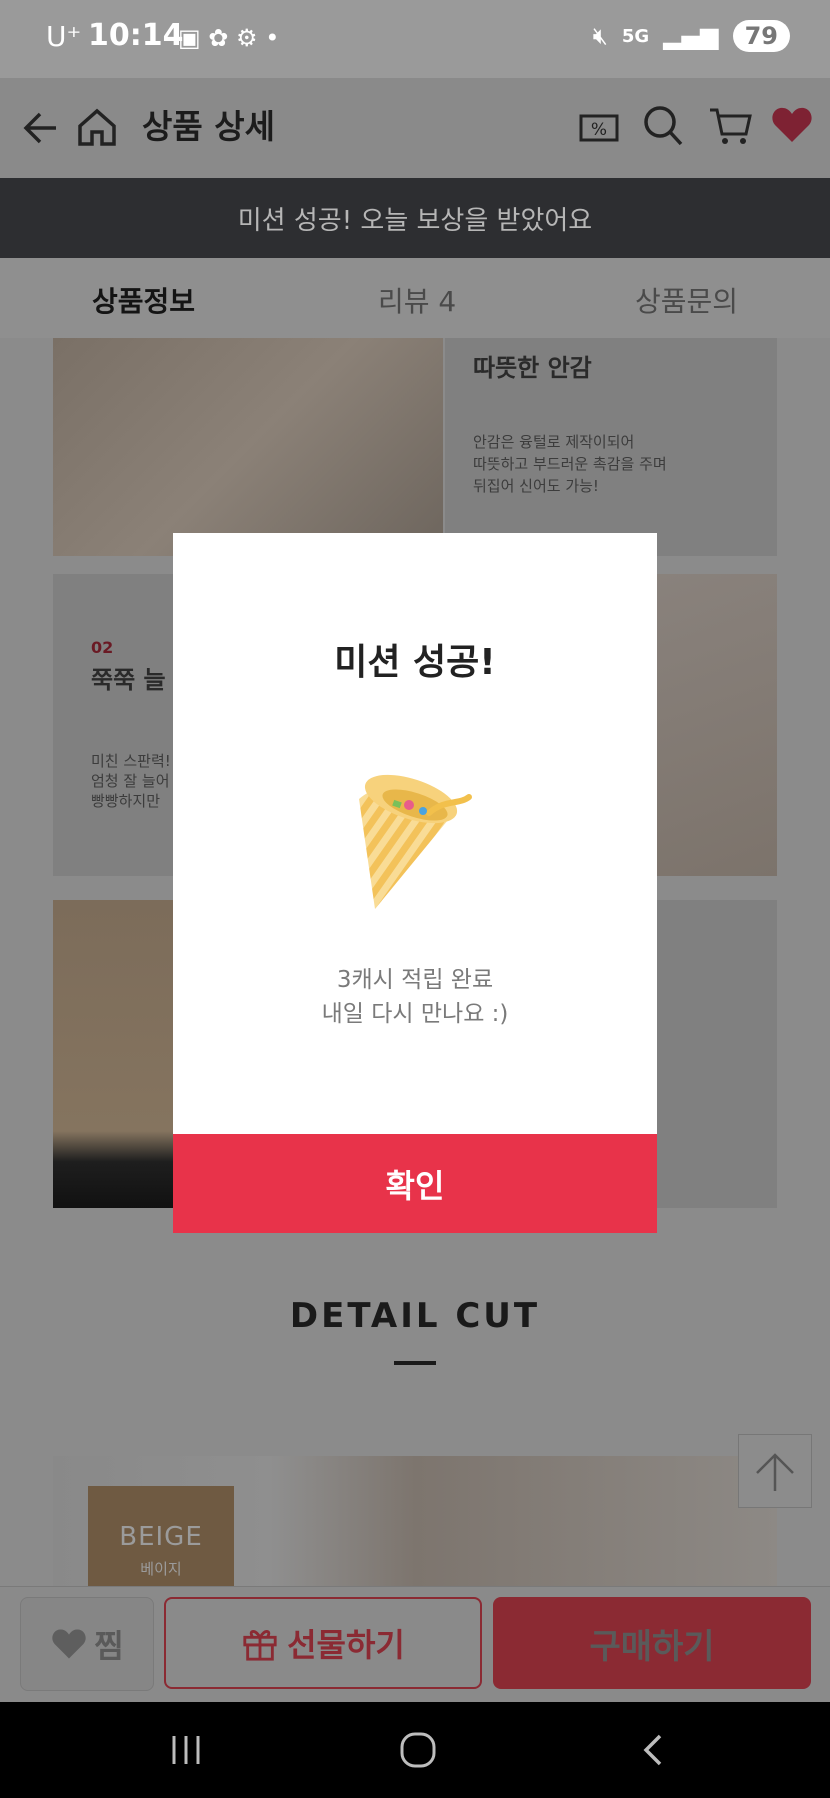  Describe the element at coordinates (131, 761) in the screenshot. I see `feature-desc: 미친 스판력!` at that location.